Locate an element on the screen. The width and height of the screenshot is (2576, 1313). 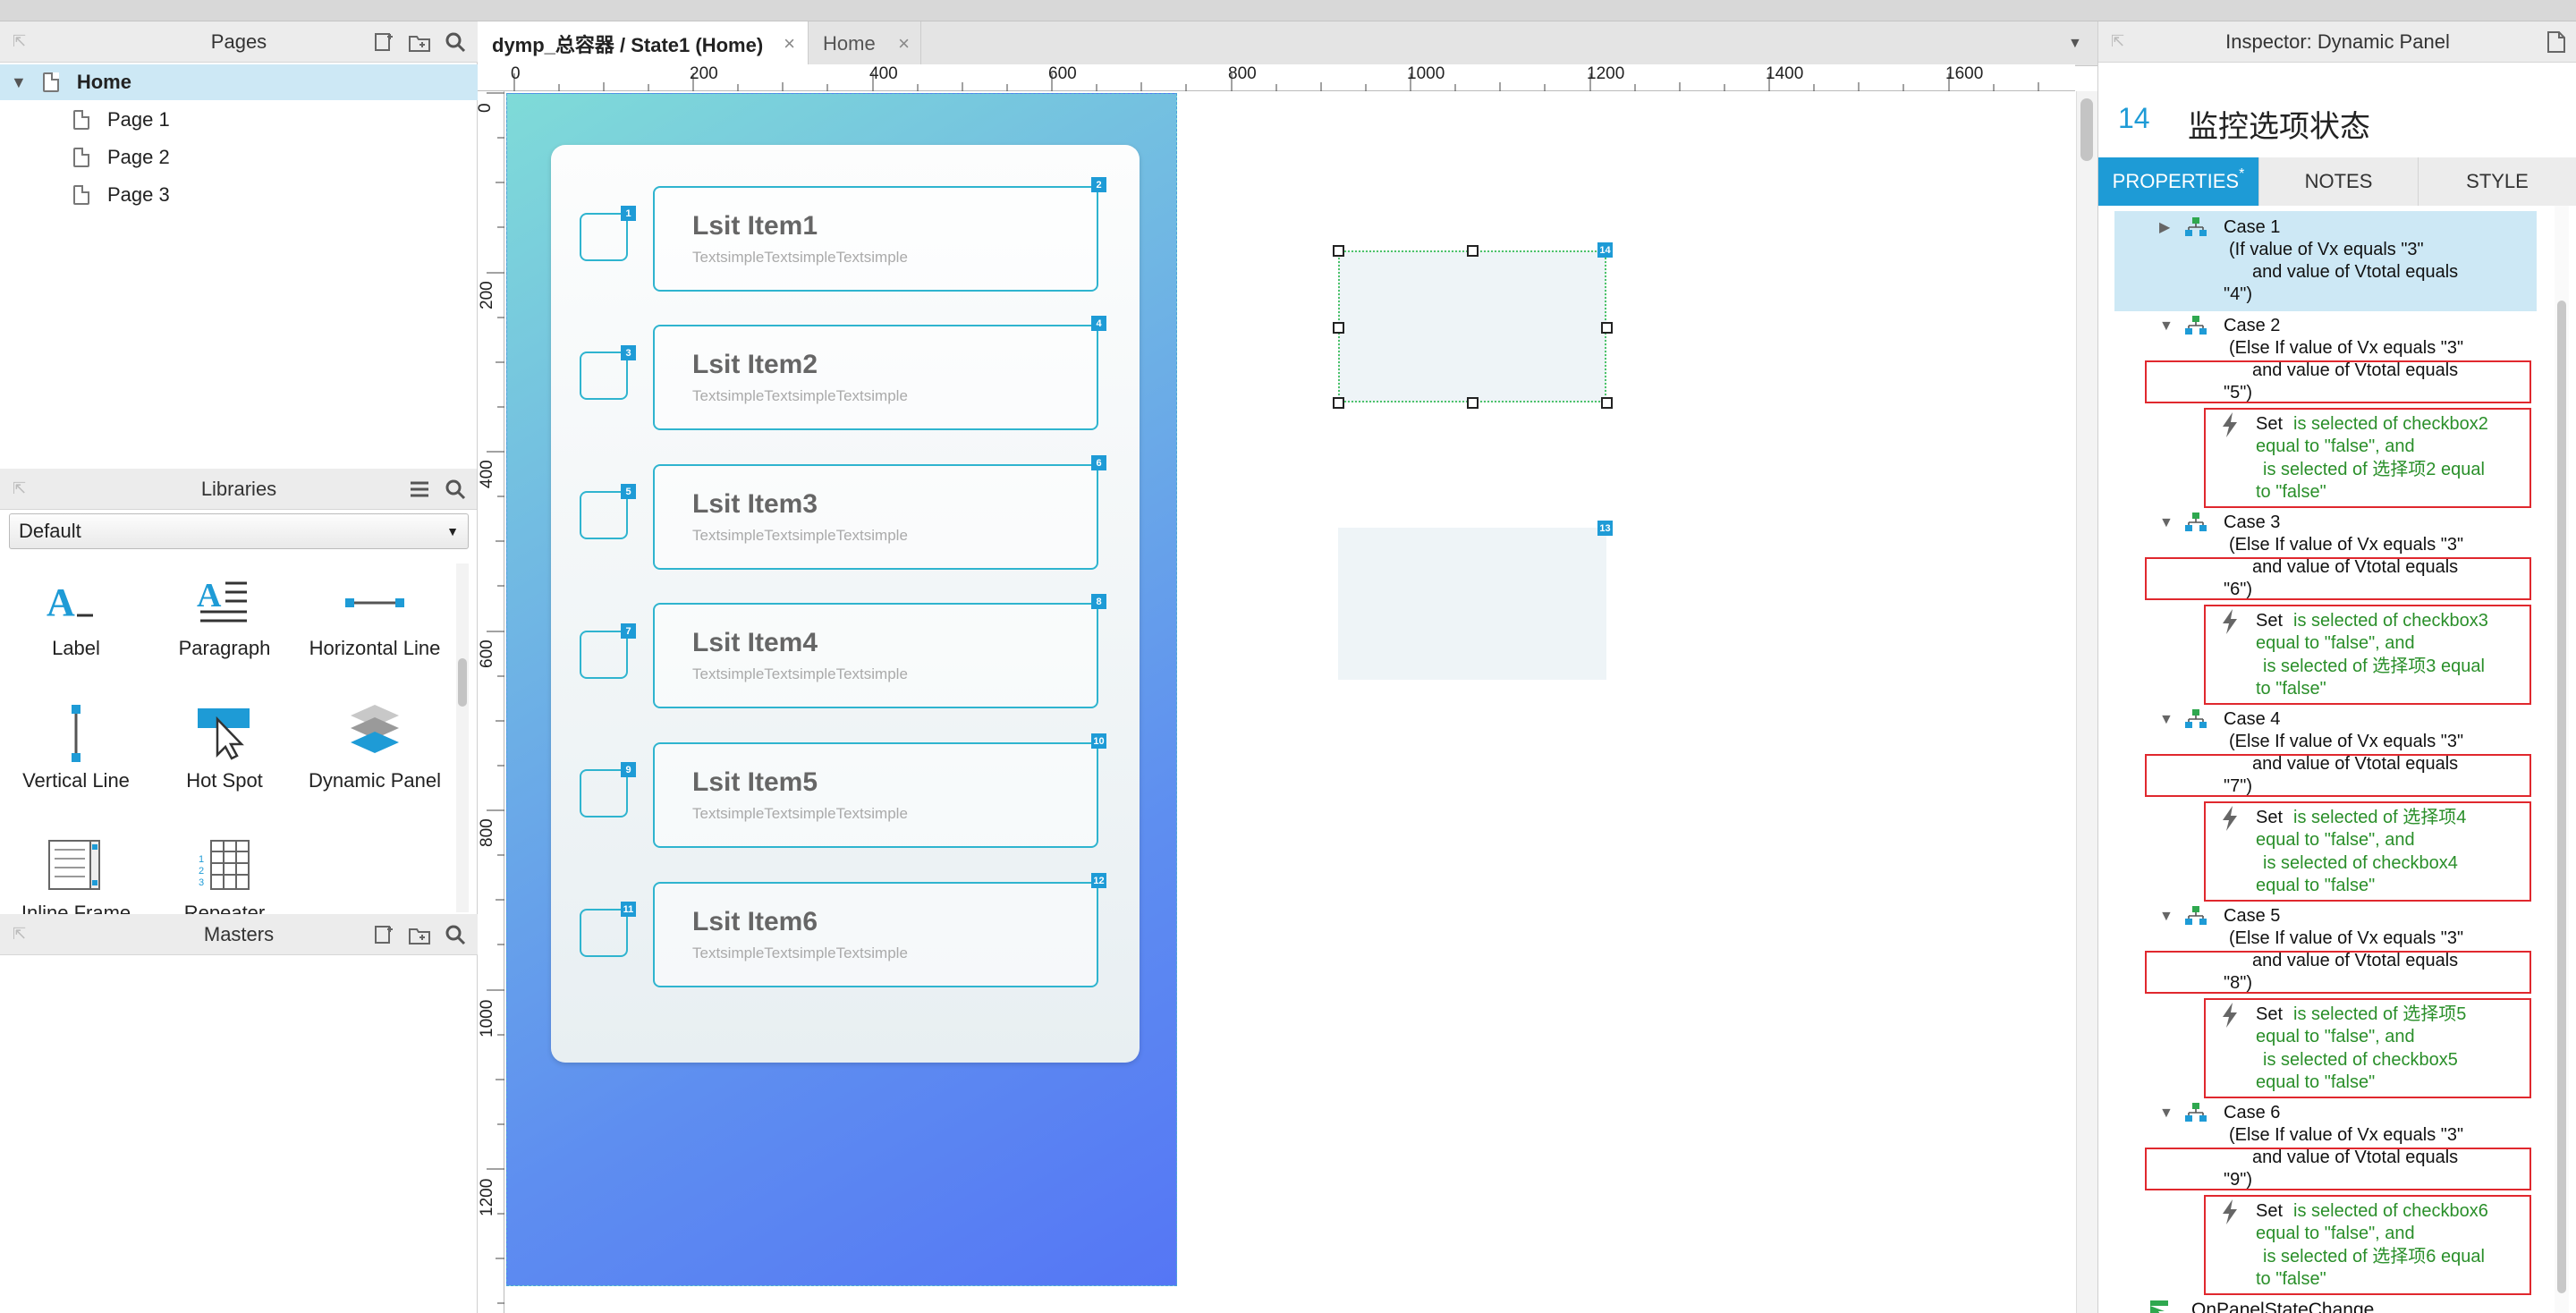
widget-badge: 1 is located at coordinates (628, 213).